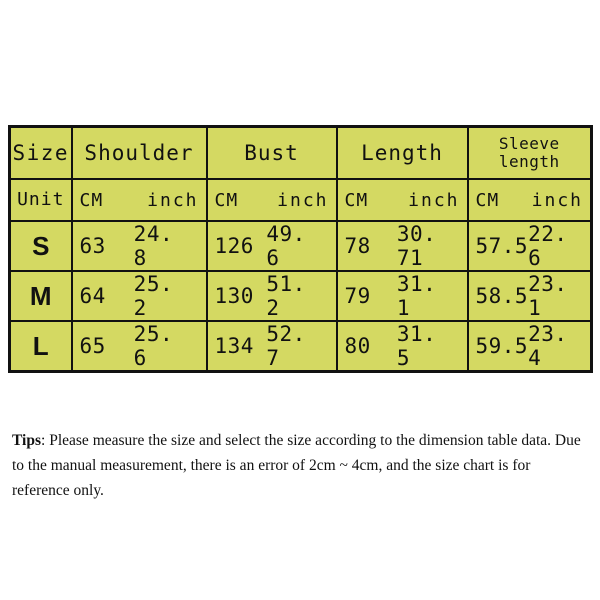  What do you see at coordinates (548, 346) in the screenshot?
I see `value-sleeve-inch-l: 23. 4` at bounding box center [548, 346].